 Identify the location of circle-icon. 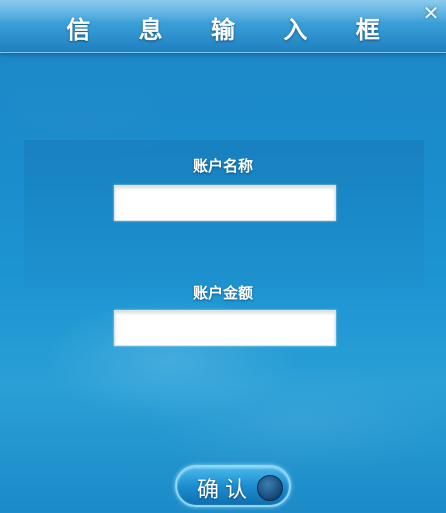
(270, 488).